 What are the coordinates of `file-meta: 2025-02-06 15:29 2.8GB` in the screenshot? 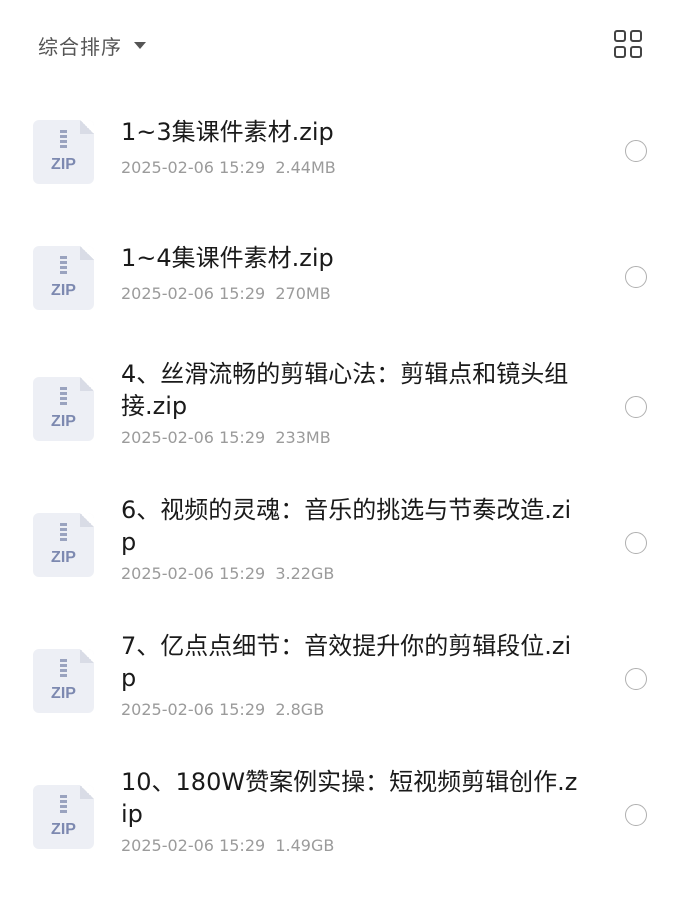 It's located at (222, 709).